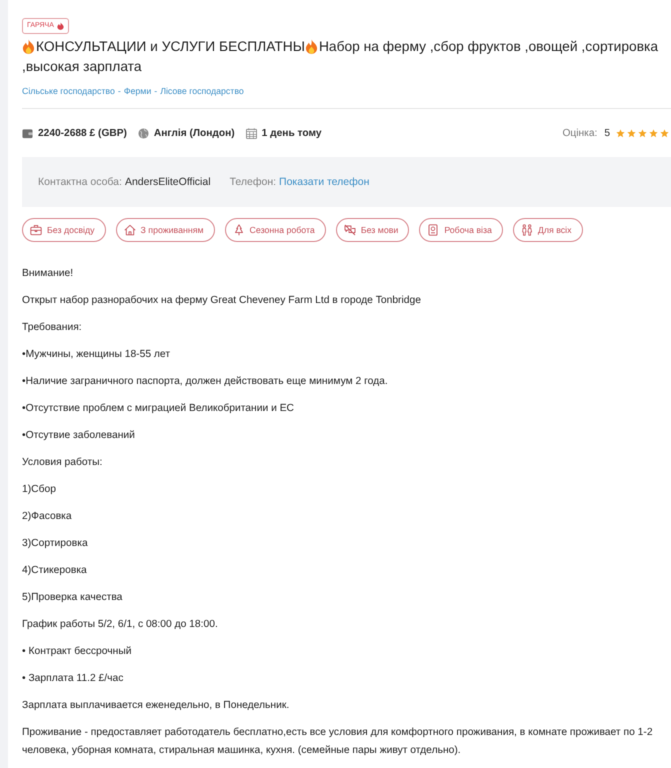 The image size is (671, 768). Describe the element at coordinates (253, 182) in the screenshot. I see `phone-label: Телефон:` at that location.